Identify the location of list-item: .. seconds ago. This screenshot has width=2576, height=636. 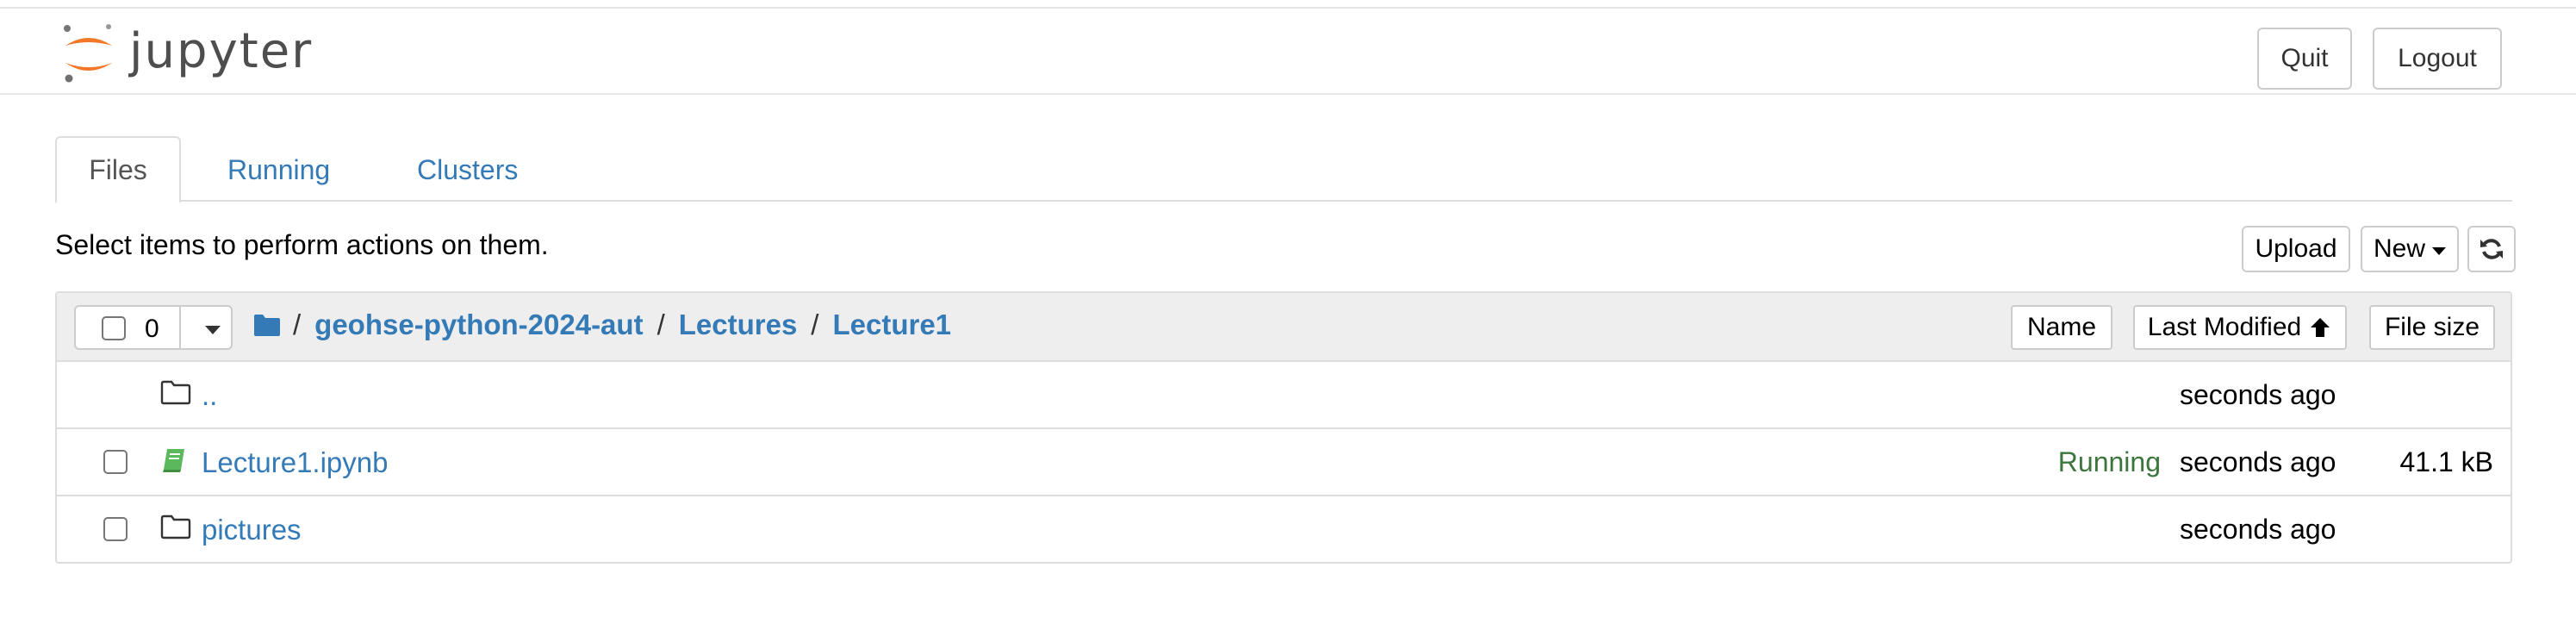
(1284, 395).